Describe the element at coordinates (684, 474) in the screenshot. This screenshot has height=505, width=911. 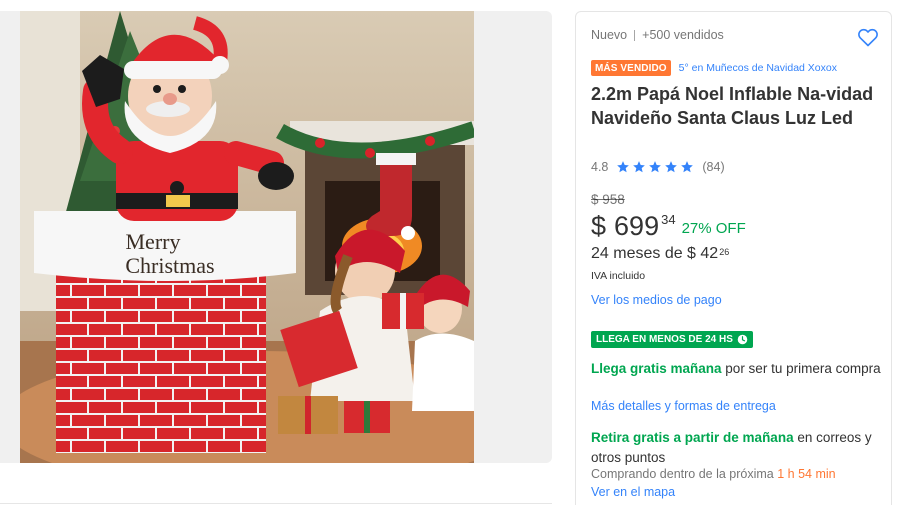
I see `countdown-prefix: Comprando dentro de la próxima` at that location.